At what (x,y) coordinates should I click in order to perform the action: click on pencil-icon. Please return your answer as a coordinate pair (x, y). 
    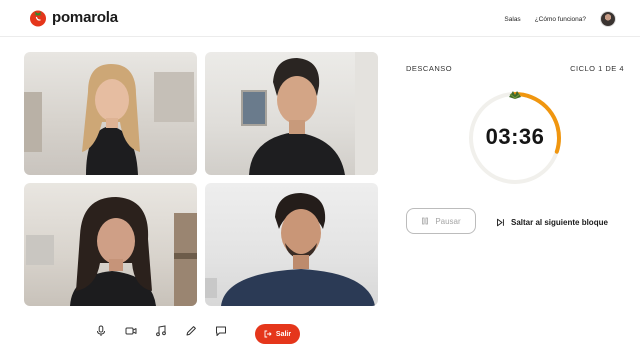
    Looking at the image, I should click on (191, 331).